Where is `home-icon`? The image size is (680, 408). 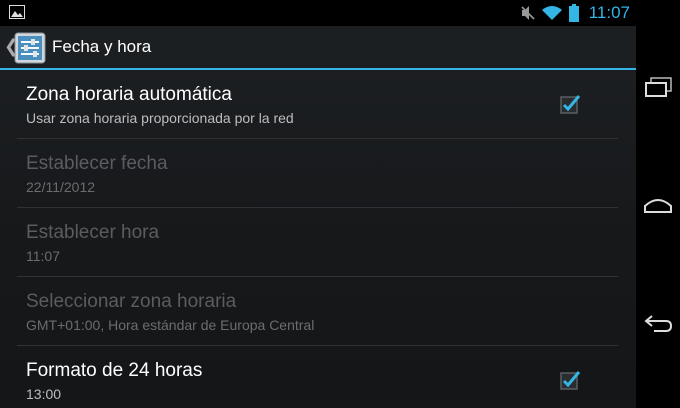 home-icon is located at coordinates (658, 205).